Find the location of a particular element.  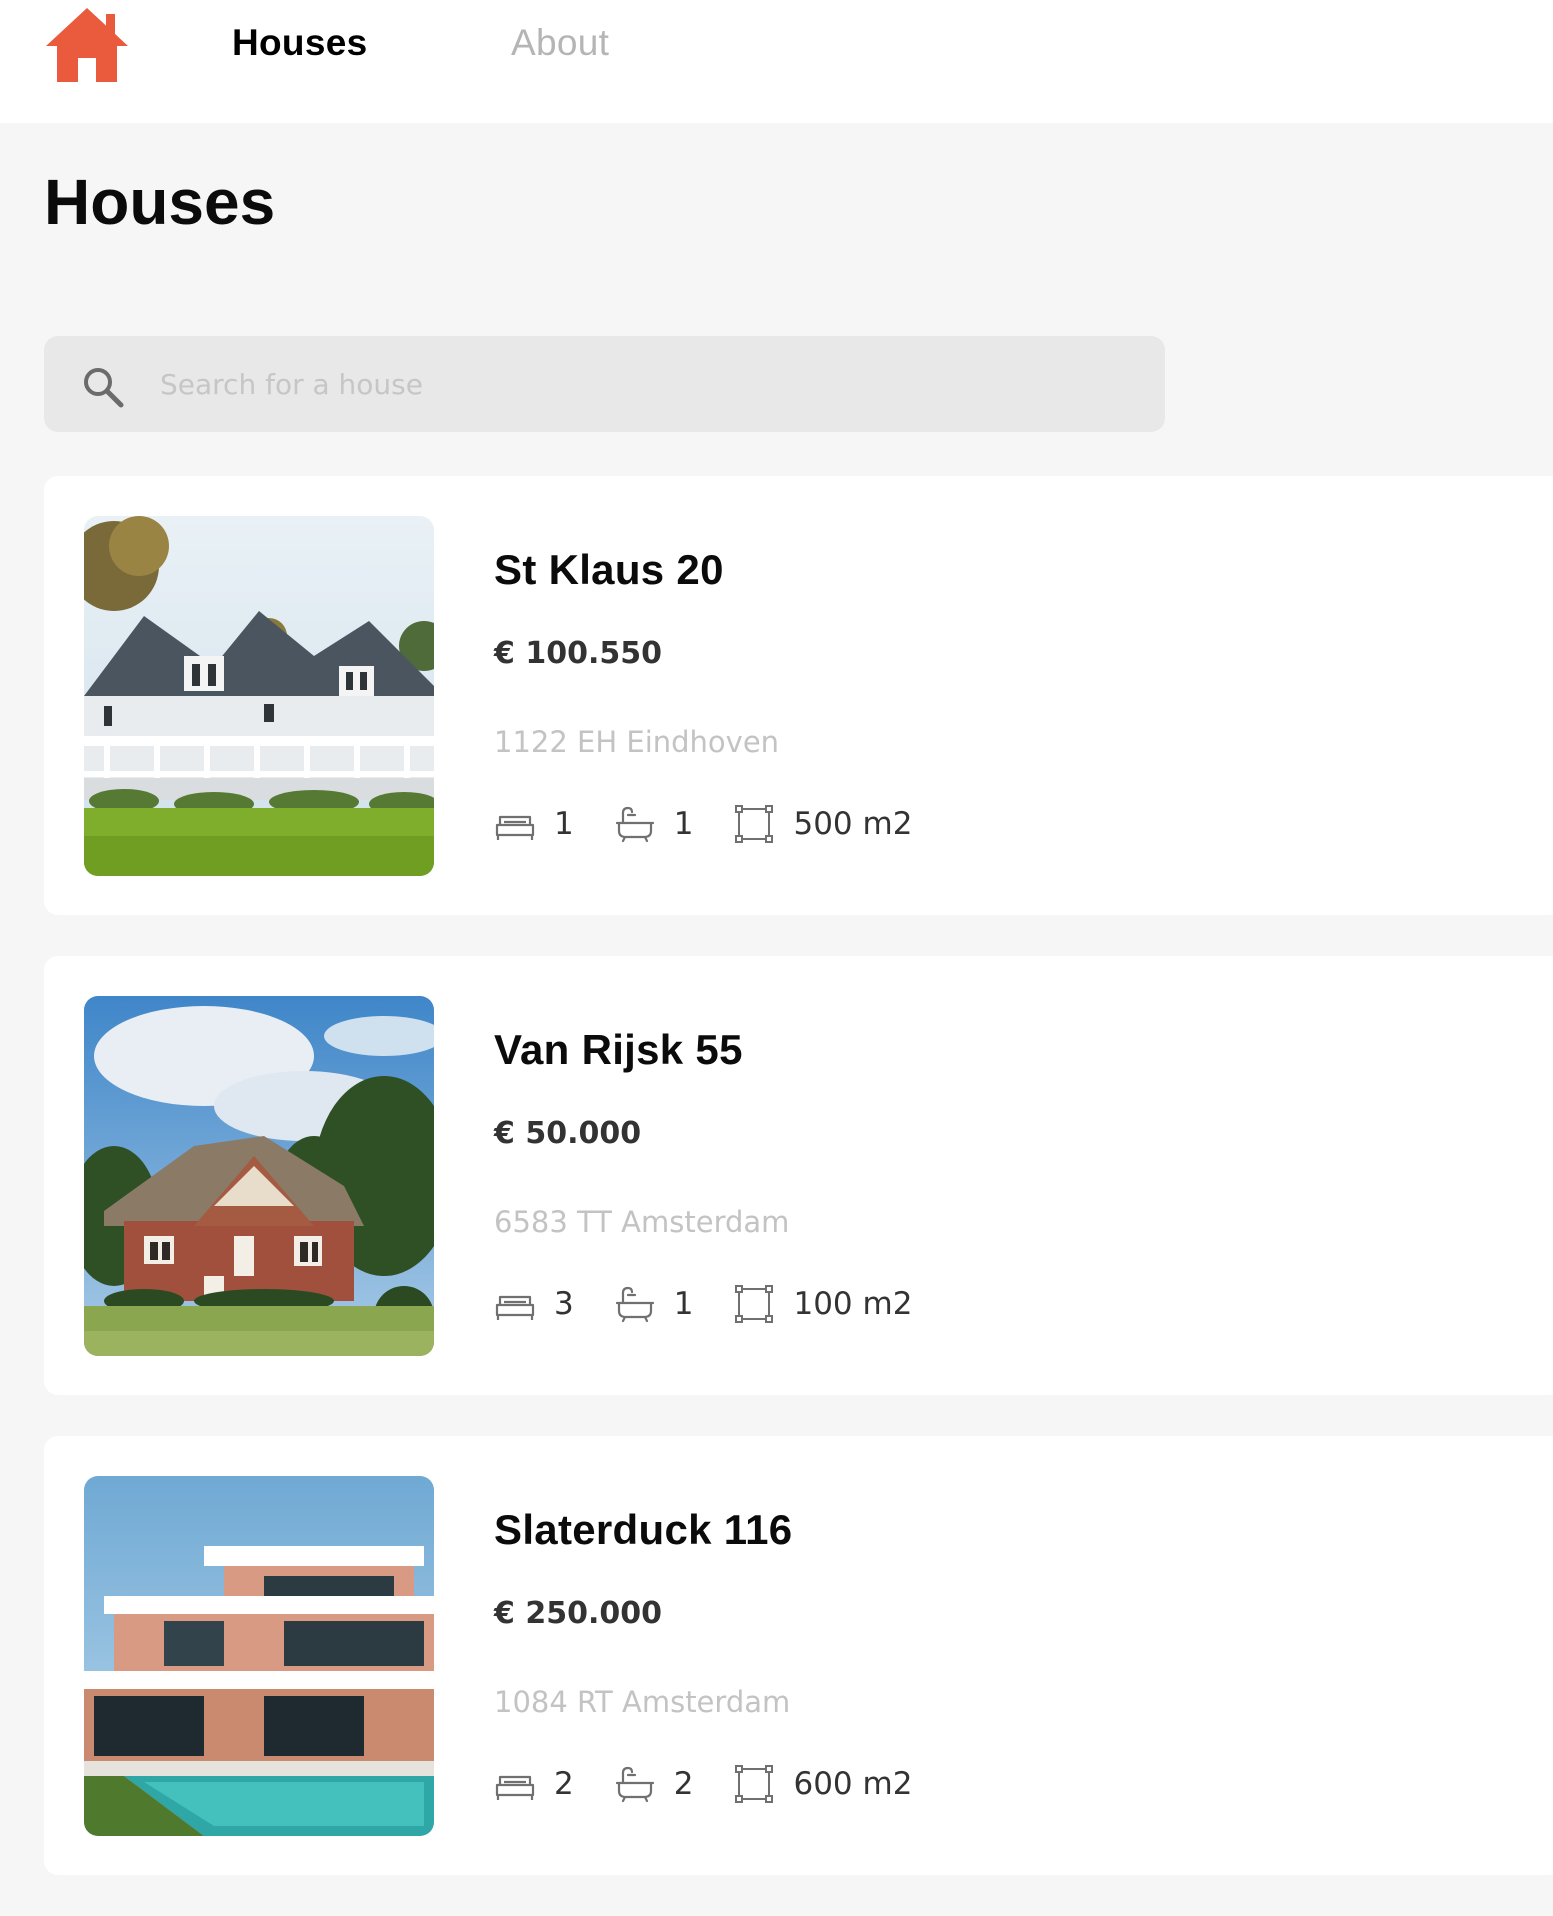

page-title: Houses is located at coordinates (160, 202).